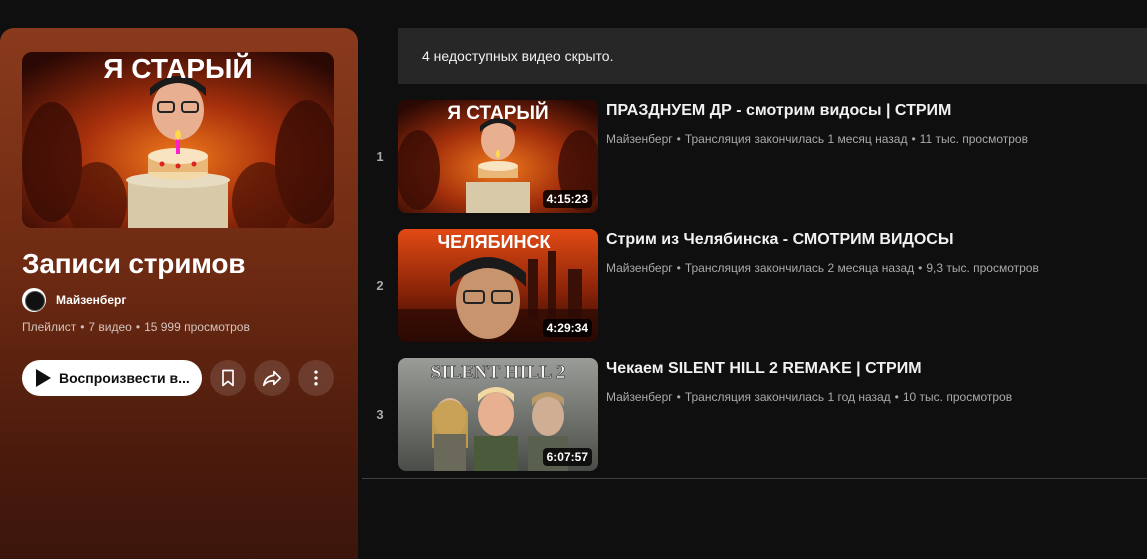 This screenshot has height=559, width=1147. What do you see at coordinates (177, 68) in the screenshot?
I see `playlist-thumbnail-text: Я СТАРЫЙ` at bounding box center [177, 68].